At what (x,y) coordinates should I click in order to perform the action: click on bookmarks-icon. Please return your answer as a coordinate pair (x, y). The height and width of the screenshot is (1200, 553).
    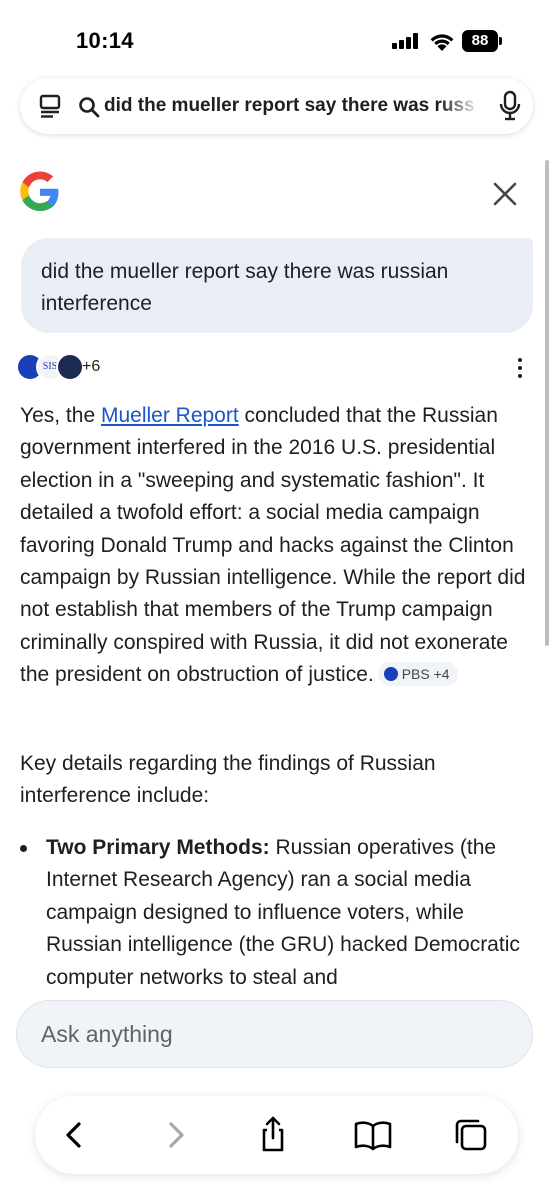
    Looking at the image, I should click on (373, 1135).